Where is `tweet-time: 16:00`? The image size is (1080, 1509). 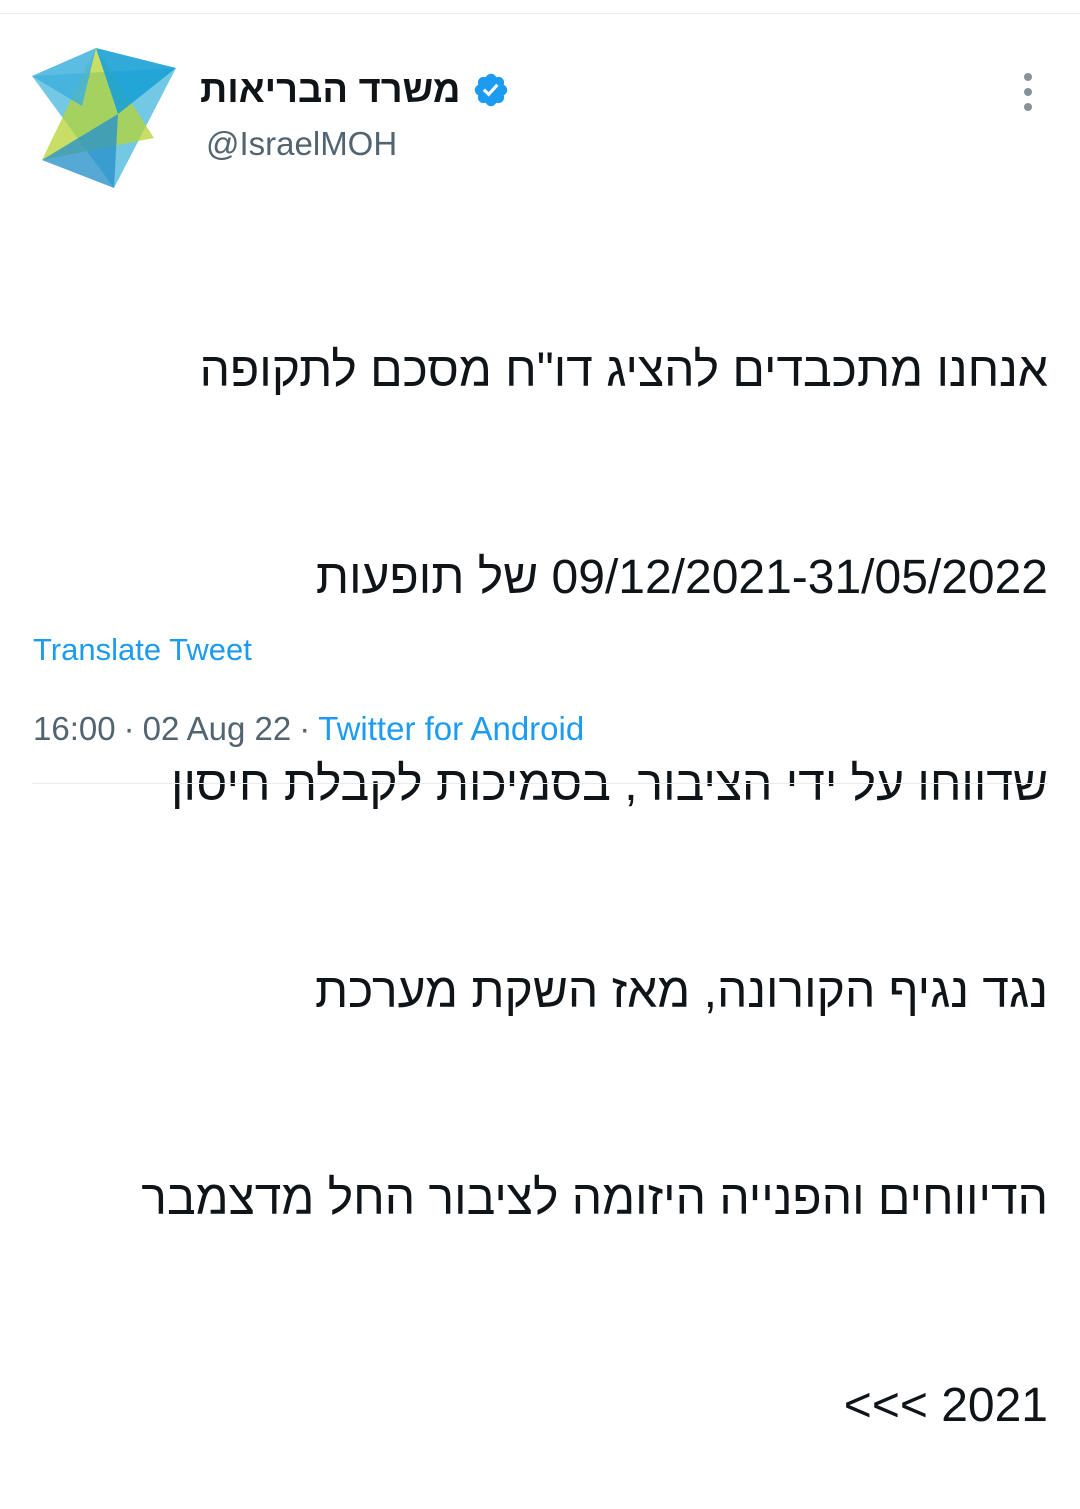
tweet-time: 16:00 is located at coordinates (74, 728).